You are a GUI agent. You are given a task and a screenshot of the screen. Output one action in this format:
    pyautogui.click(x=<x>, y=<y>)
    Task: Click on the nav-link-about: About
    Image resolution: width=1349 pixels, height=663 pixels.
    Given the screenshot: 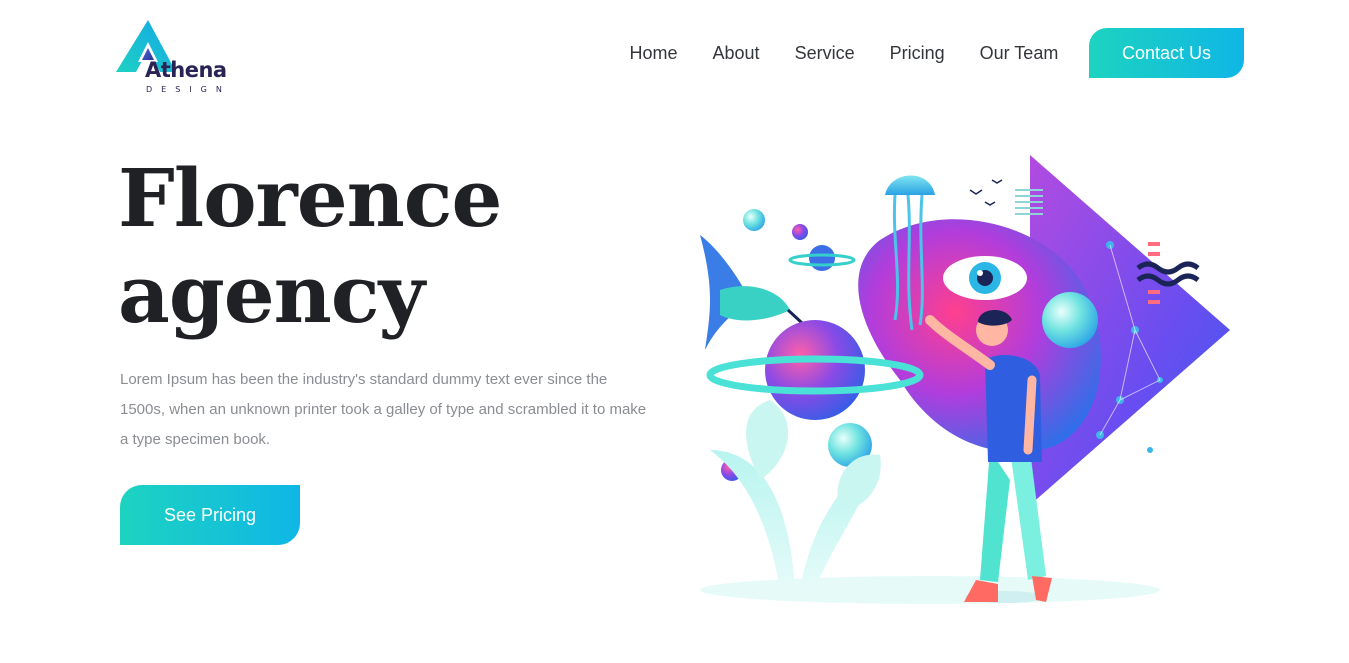 What is the action you would take?
    pyautogui.click(x=736, y=53)
    